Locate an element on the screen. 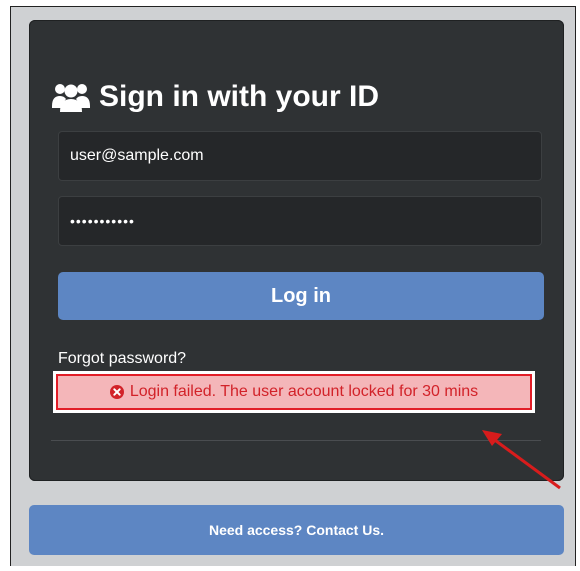  times-circle-icon is located at coordinates (116, 392).